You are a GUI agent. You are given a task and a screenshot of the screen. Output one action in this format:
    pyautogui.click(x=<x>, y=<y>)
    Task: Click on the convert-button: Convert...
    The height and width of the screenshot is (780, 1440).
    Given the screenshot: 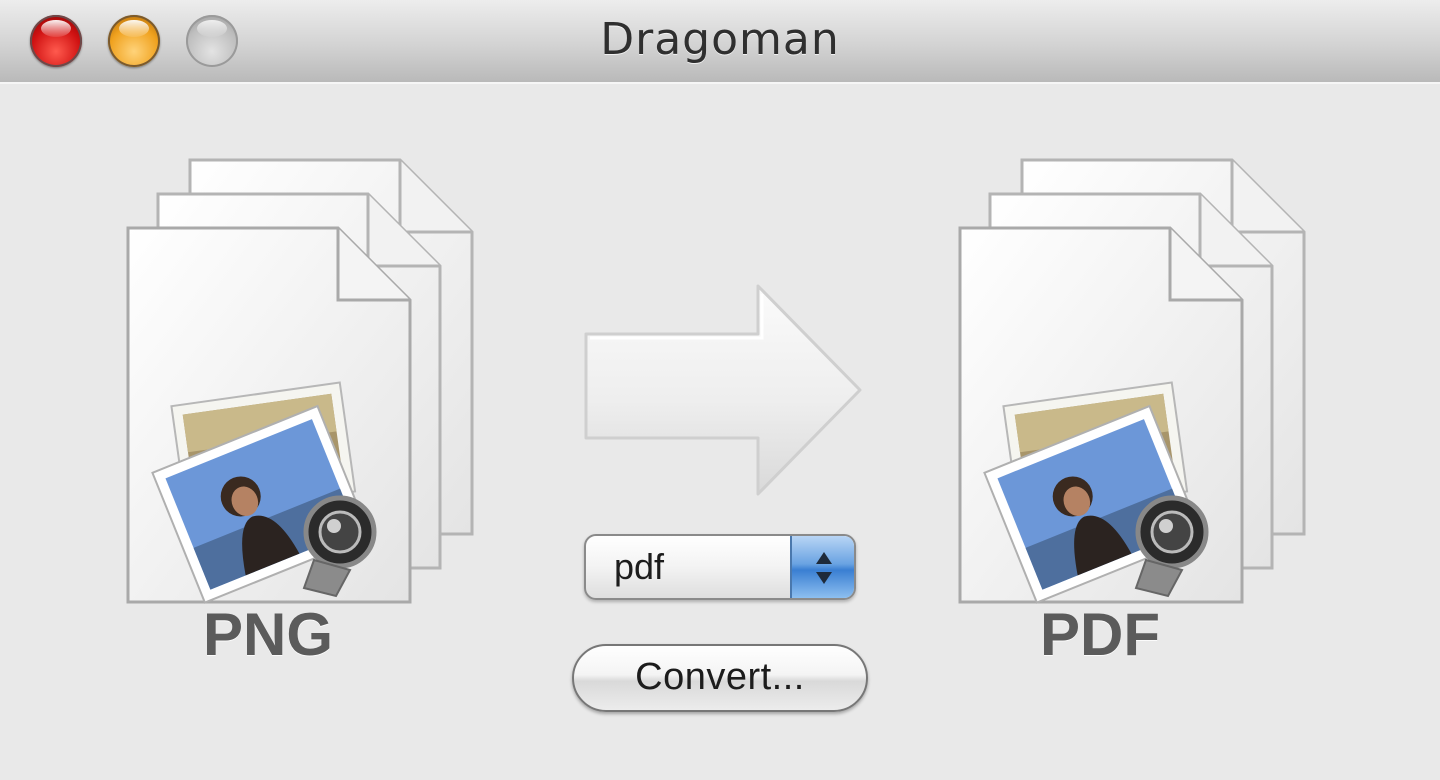 What is the action you would take?
    pyautogui.click(x=720, y=678)
    